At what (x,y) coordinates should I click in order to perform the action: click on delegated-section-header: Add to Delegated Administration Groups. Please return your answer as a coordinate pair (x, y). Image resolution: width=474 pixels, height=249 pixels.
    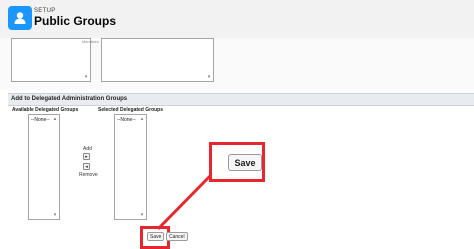
    Looking at the image, I should click on (241, 99).